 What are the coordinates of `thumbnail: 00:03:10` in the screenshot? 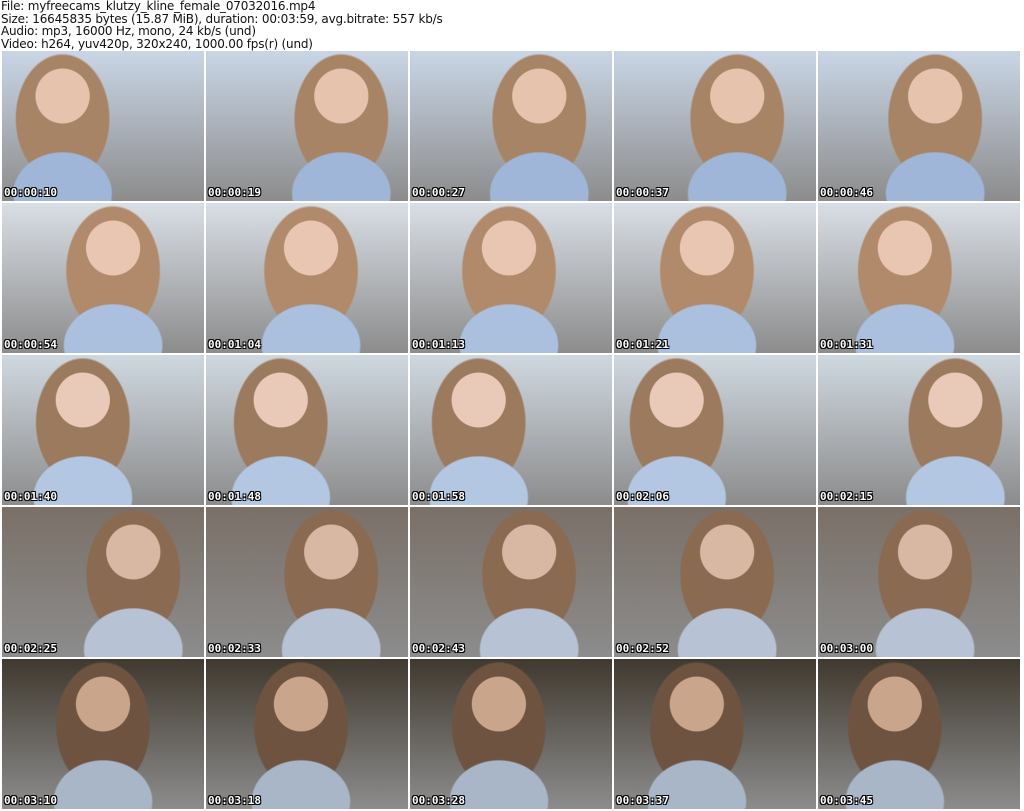 It's located at (103, 734).